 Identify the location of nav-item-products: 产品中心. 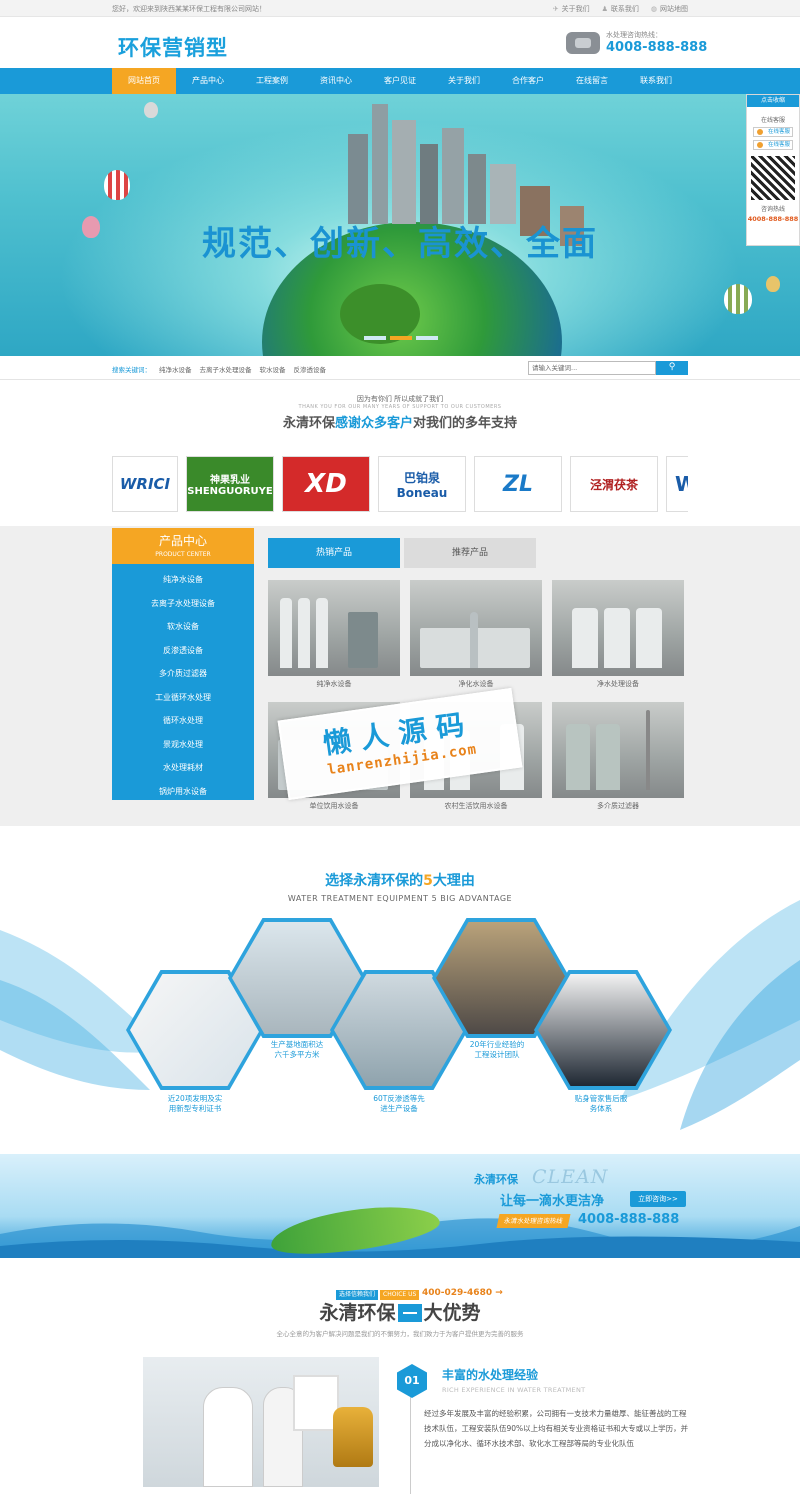
(208, 81).